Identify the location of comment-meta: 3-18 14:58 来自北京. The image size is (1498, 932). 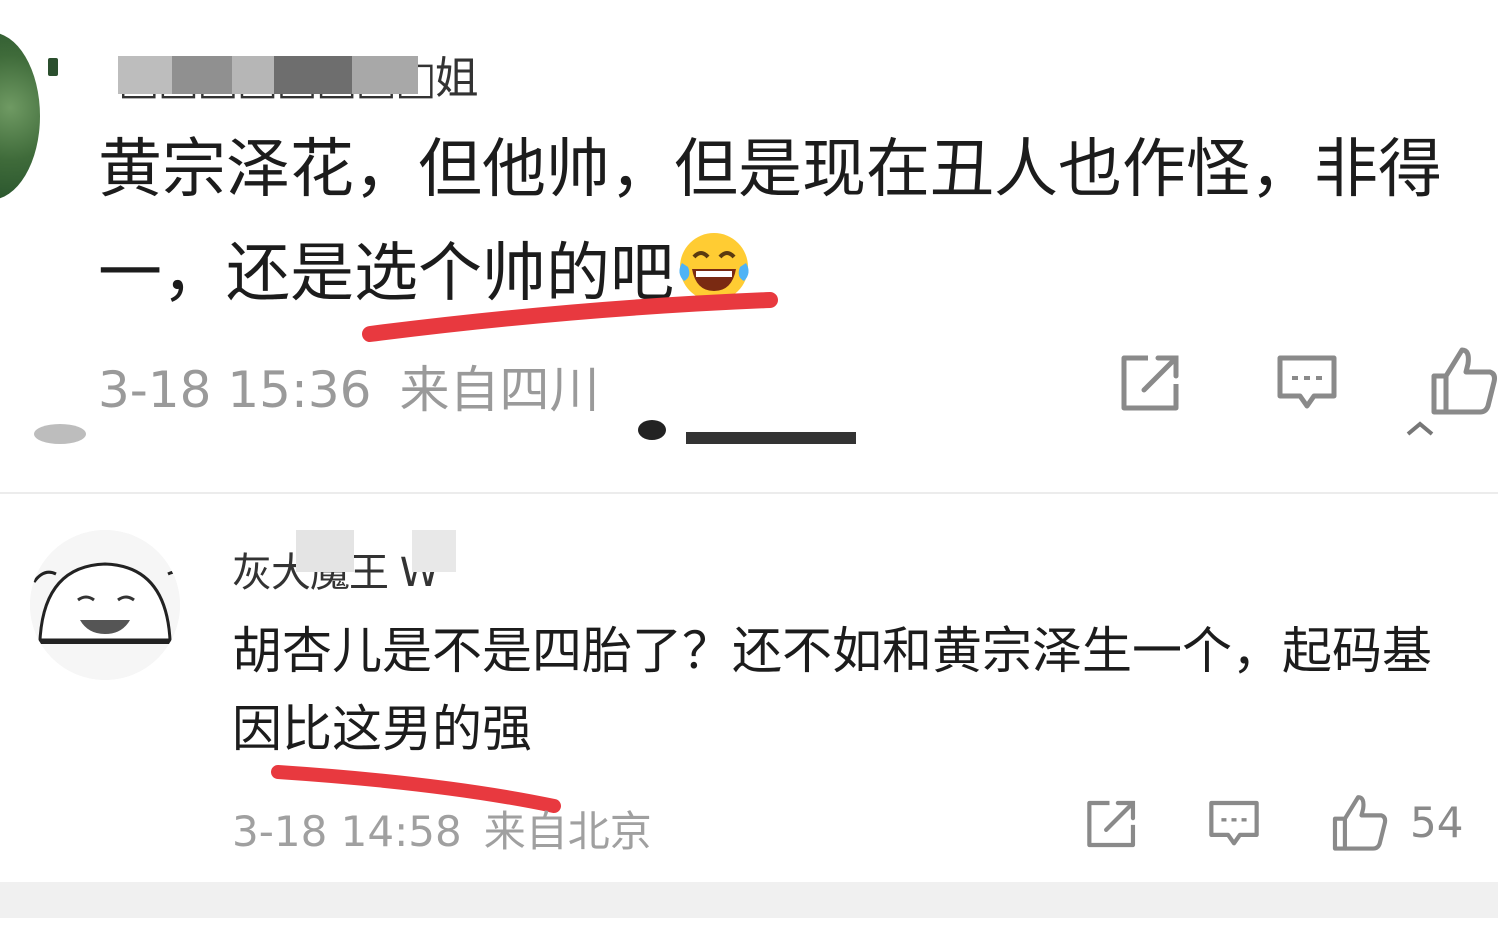
(442, 828).